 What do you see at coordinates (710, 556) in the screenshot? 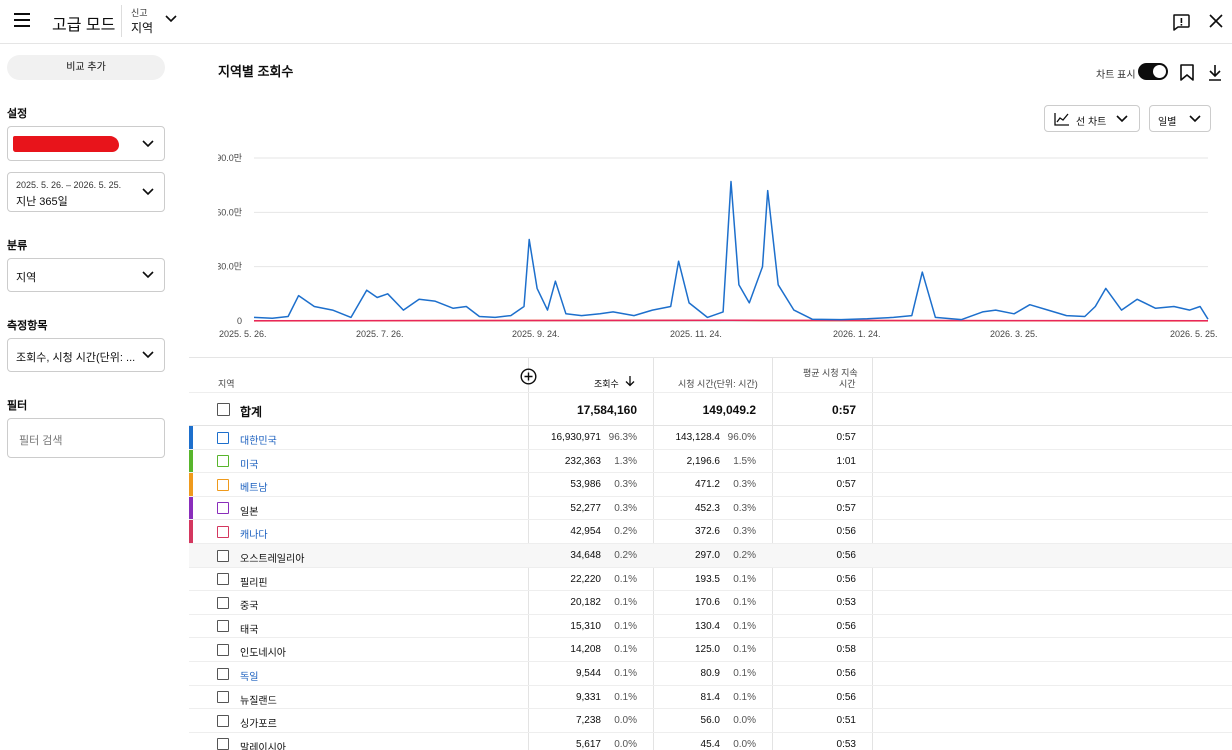
I see `table-row: 오스트레일리아 34,648 0.2% 297.0 0.2% 0:56` at bounding box center [710, 556].